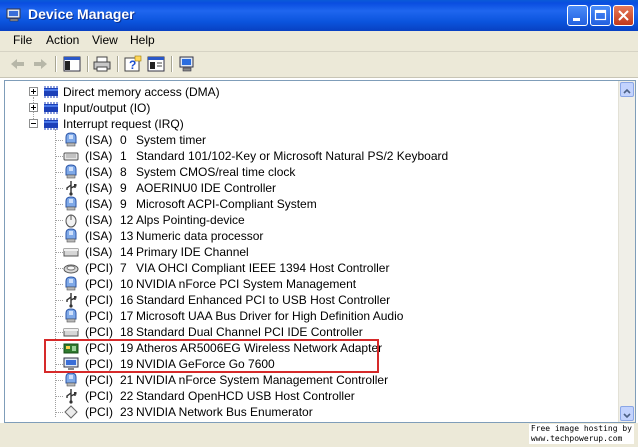 This screenshot has width=638, height=447. Describe the element at coordinates (246, 284) in the screenshot. I see `device-name: NVIDIA nForce PCI System Management` at that location.